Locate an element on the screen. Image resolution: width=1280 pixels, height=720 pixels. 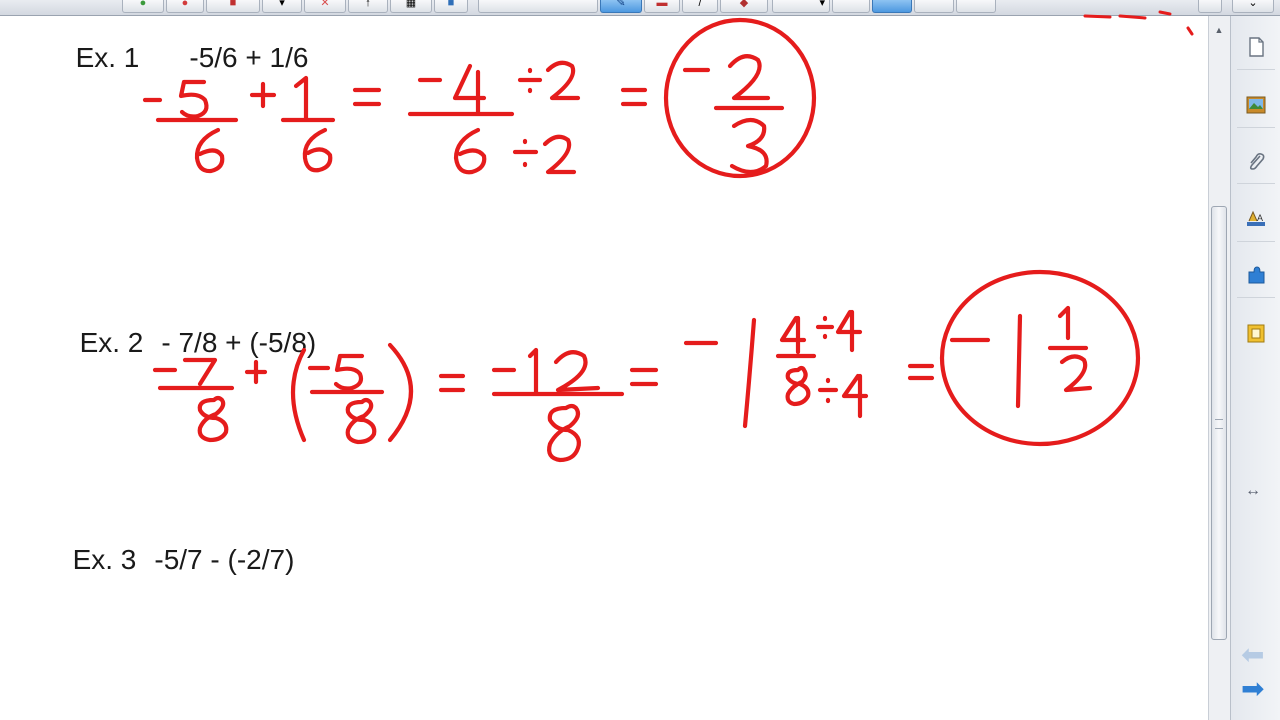
tab-page-sorter is located at coordinates (1256, 48).